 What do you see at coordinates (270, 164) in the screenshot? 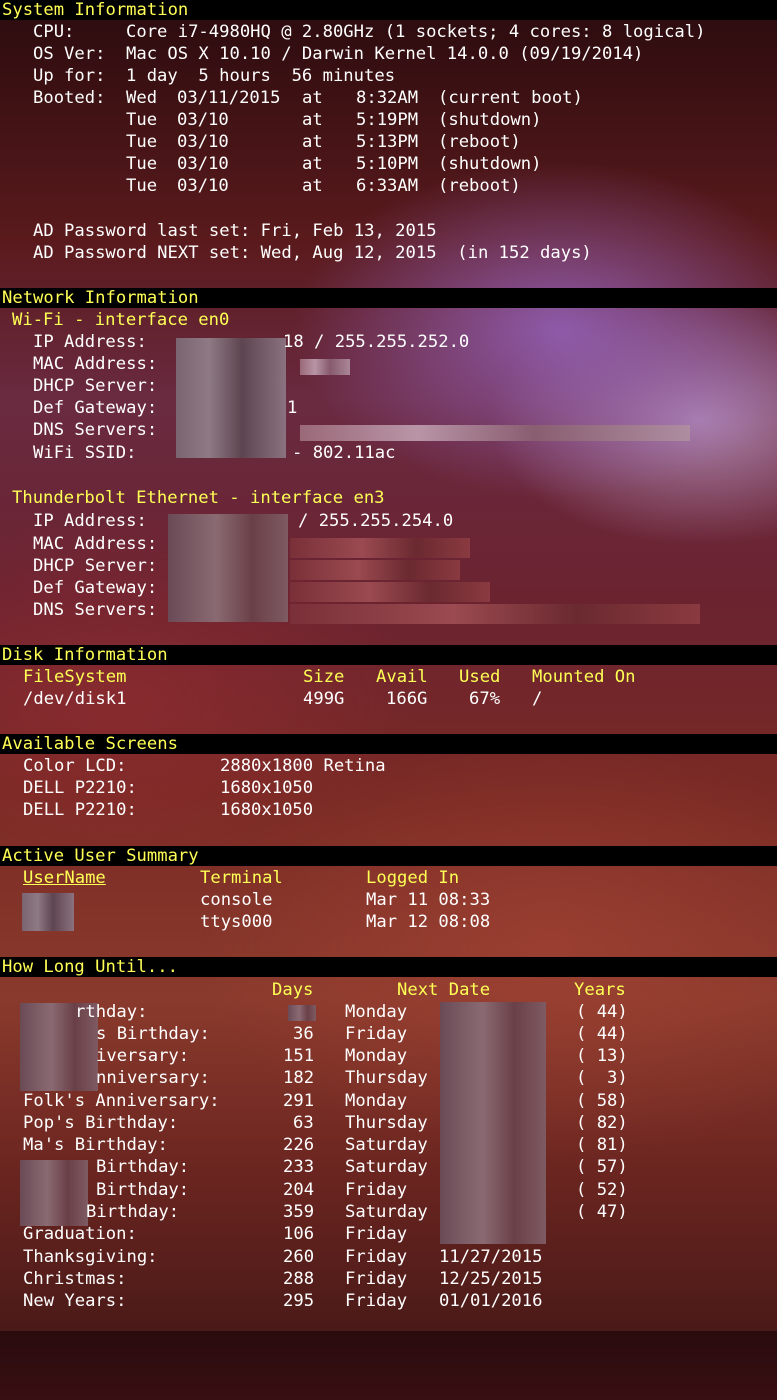
I see `boot-row: Tue 03/10 at 5:10PM (shutdown)` at bounding box center [270, 164].